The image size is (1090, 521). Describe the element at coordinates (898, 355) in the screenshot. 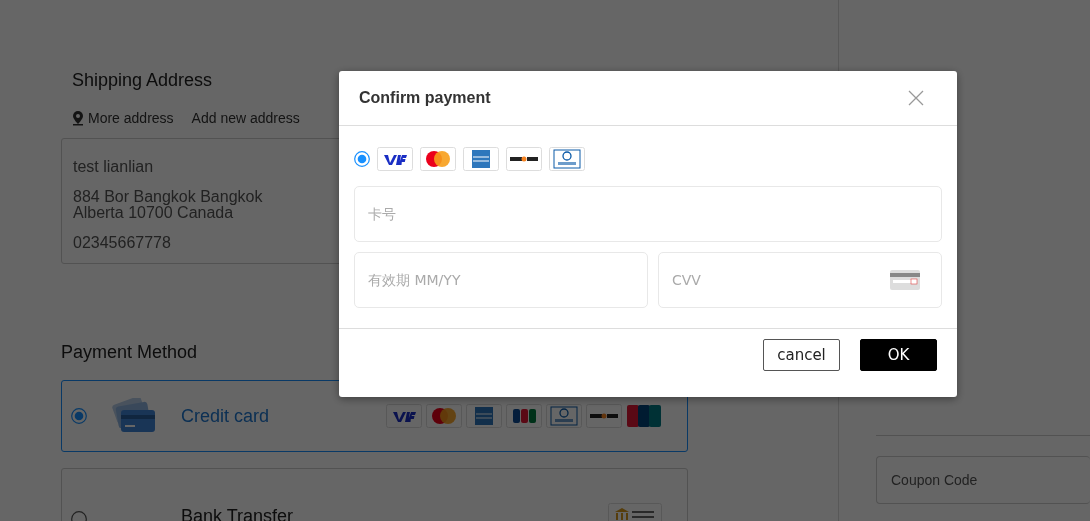

I see `ok-button: OK` at that location.